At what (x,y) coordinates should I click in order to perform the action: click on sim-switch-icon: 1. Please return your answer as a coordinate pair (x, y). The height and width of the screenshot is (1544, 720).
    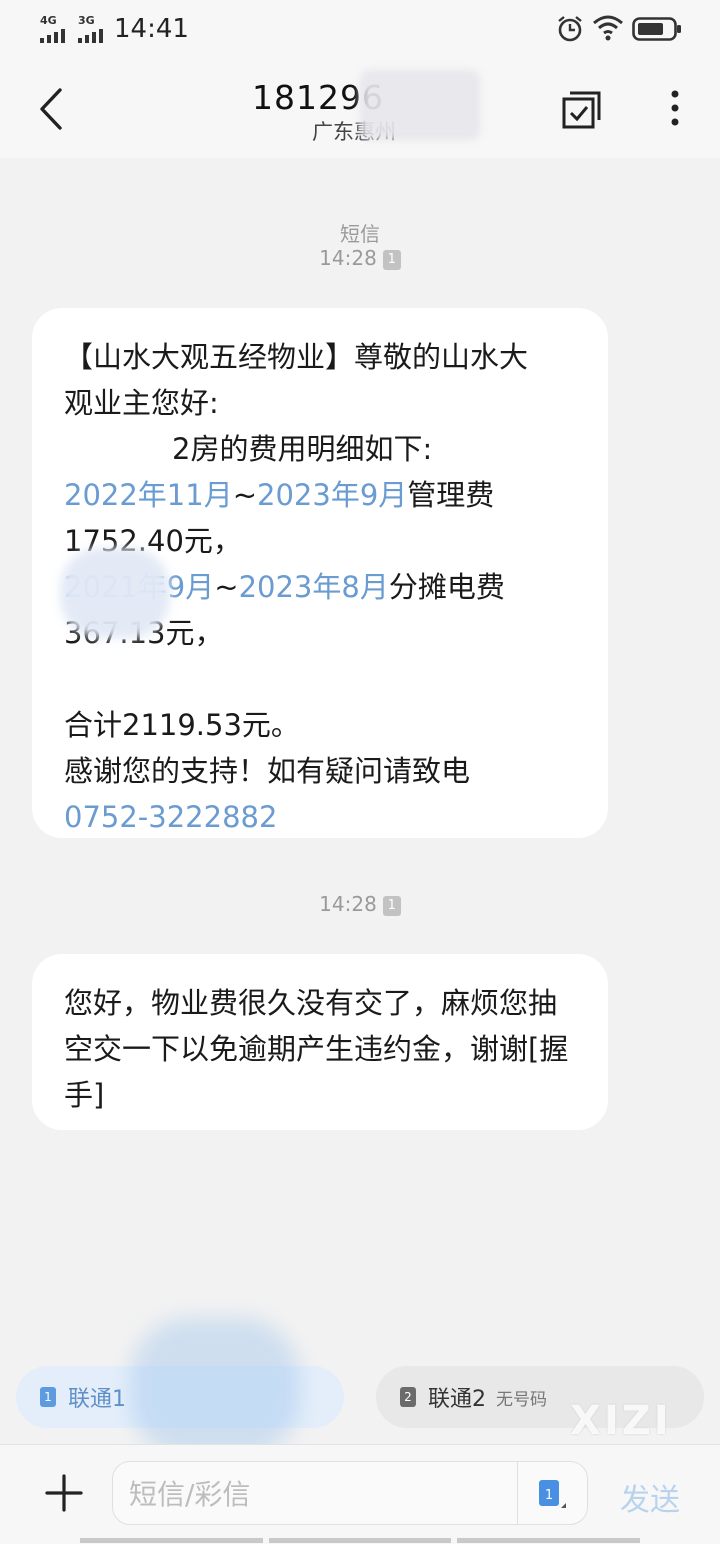
    Looking at the image, I should click on (552, 1494).